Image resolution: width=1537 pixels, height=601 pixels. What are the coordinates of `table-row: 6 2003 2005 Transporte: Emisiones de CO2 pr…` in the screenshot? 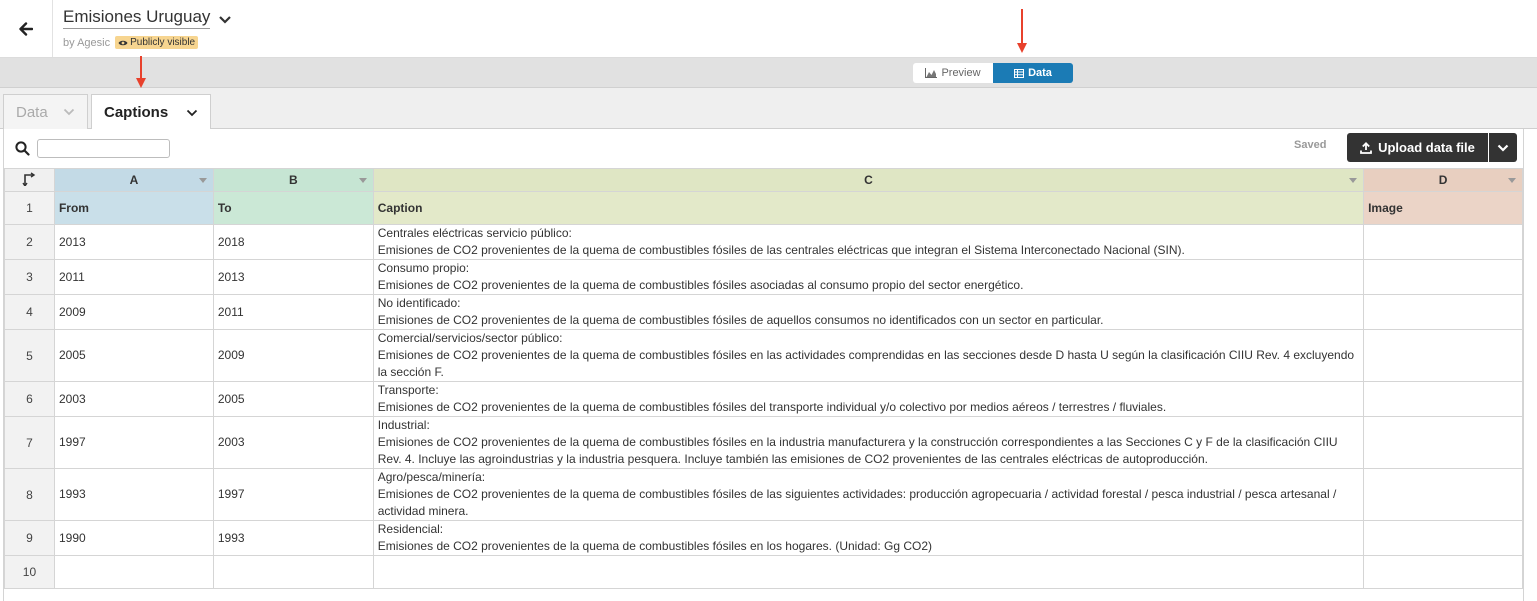 It's located at (763, 399).